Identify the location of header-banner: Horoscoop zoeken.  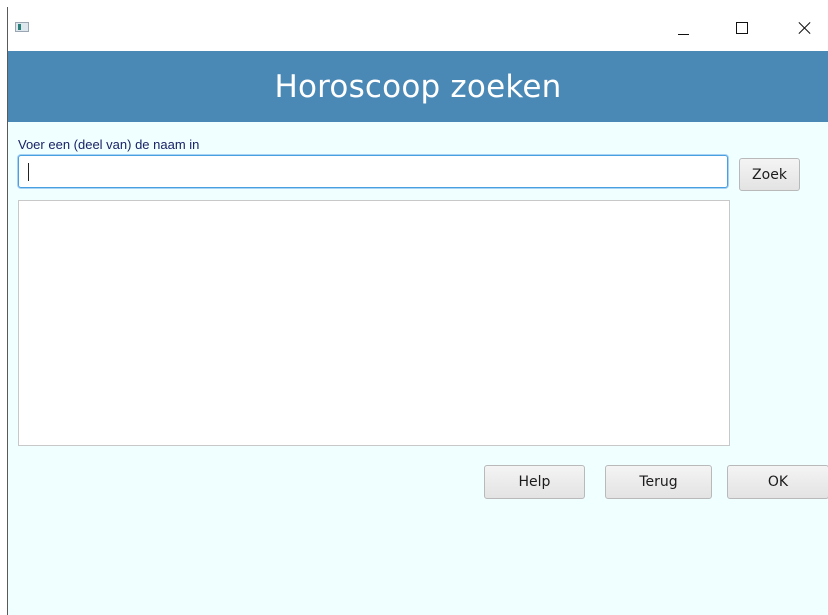
(418, 86).